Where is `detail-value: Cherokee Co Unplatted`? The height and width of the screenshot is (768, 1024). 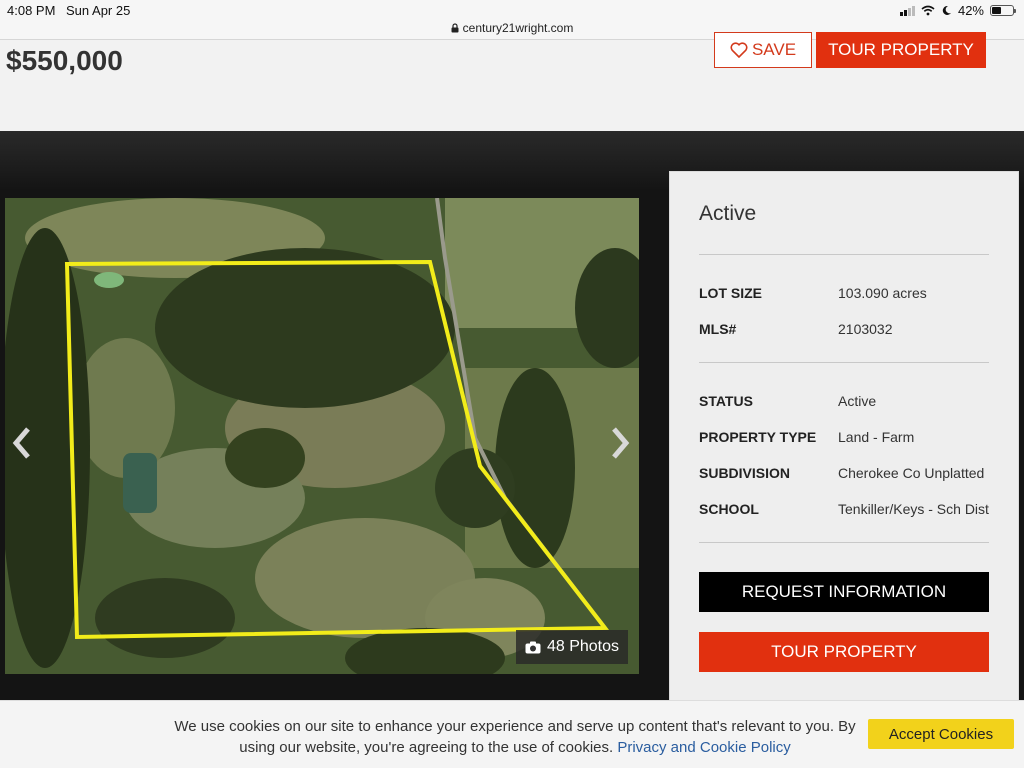 detail-value: Cherokee Co Unplatted is located at coordinates (911, 473).